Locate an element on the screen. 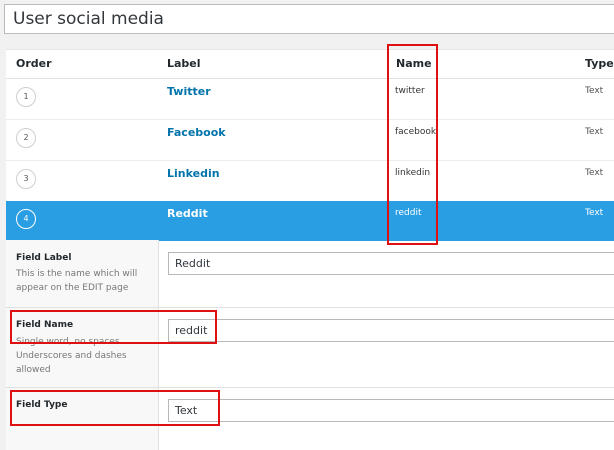 The image size is (614, 450). field-type-title: Field Type is located at coordinates (42, 405).